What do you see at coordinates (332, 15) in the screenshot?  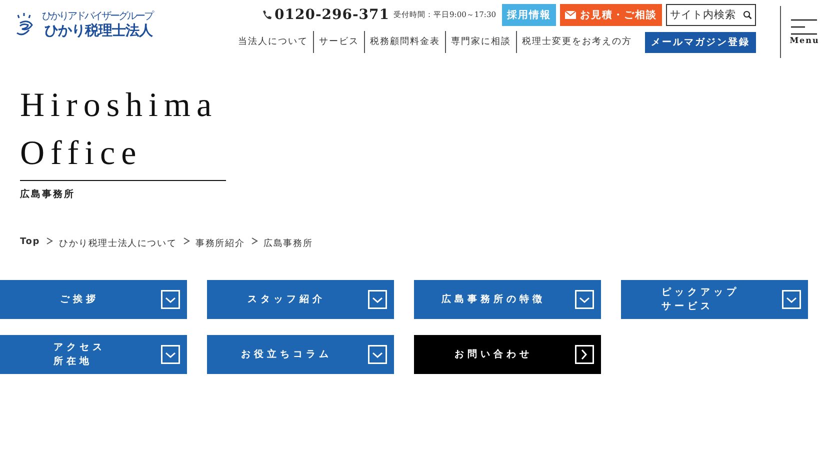 I see `phone-number: 0120-296-371` at bounding box center [332, 15].